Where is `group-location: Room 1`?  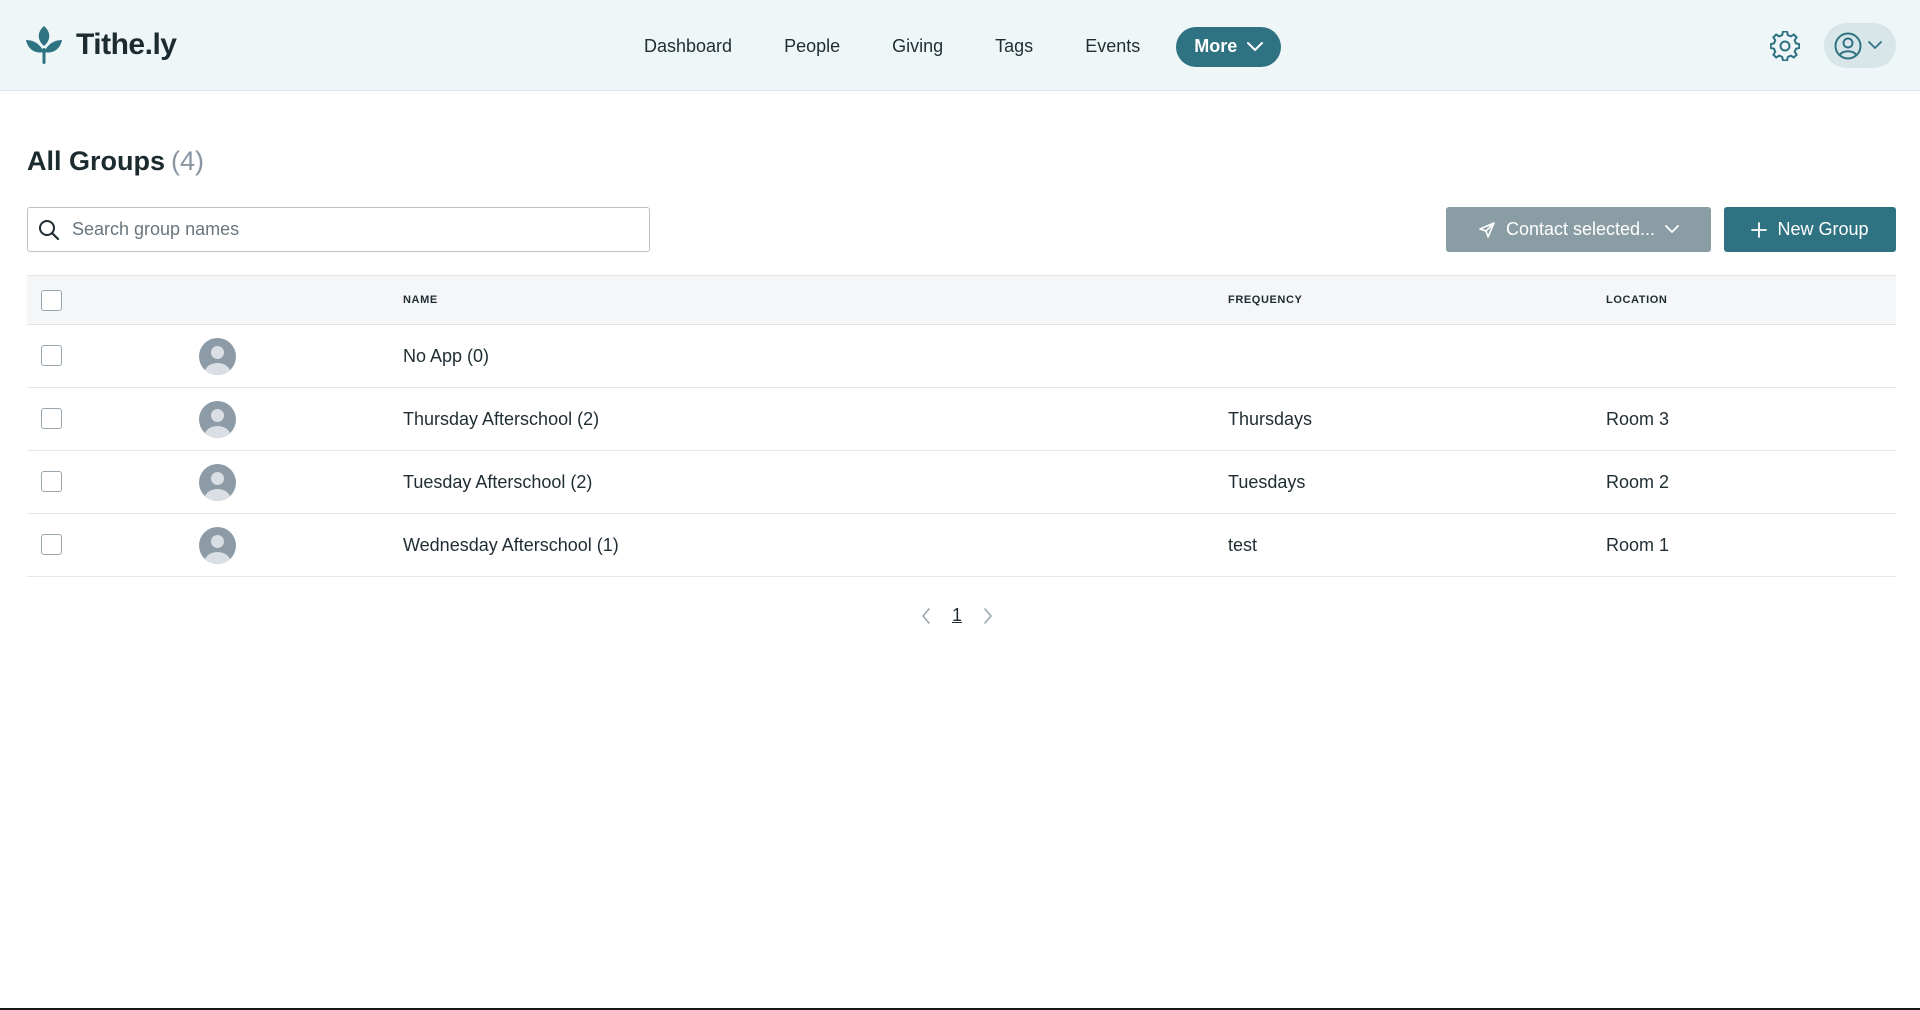 group-location: Room 1 is located at coordinates (1638, 545).